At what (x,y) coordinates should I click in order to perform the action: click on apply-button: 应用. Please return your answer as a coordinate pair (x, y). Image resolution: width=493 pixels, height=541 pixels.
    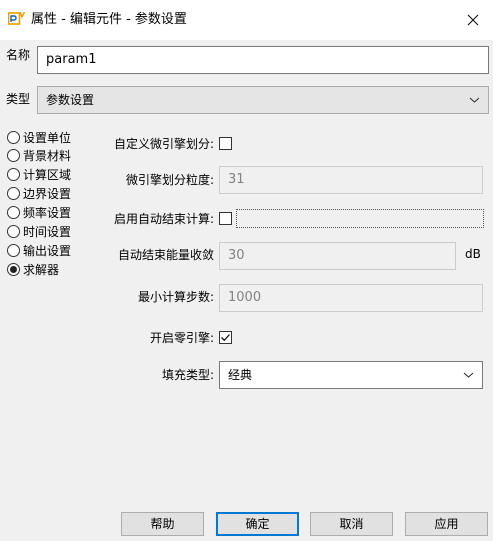
    Looking at the image, I should click on (446, 524).